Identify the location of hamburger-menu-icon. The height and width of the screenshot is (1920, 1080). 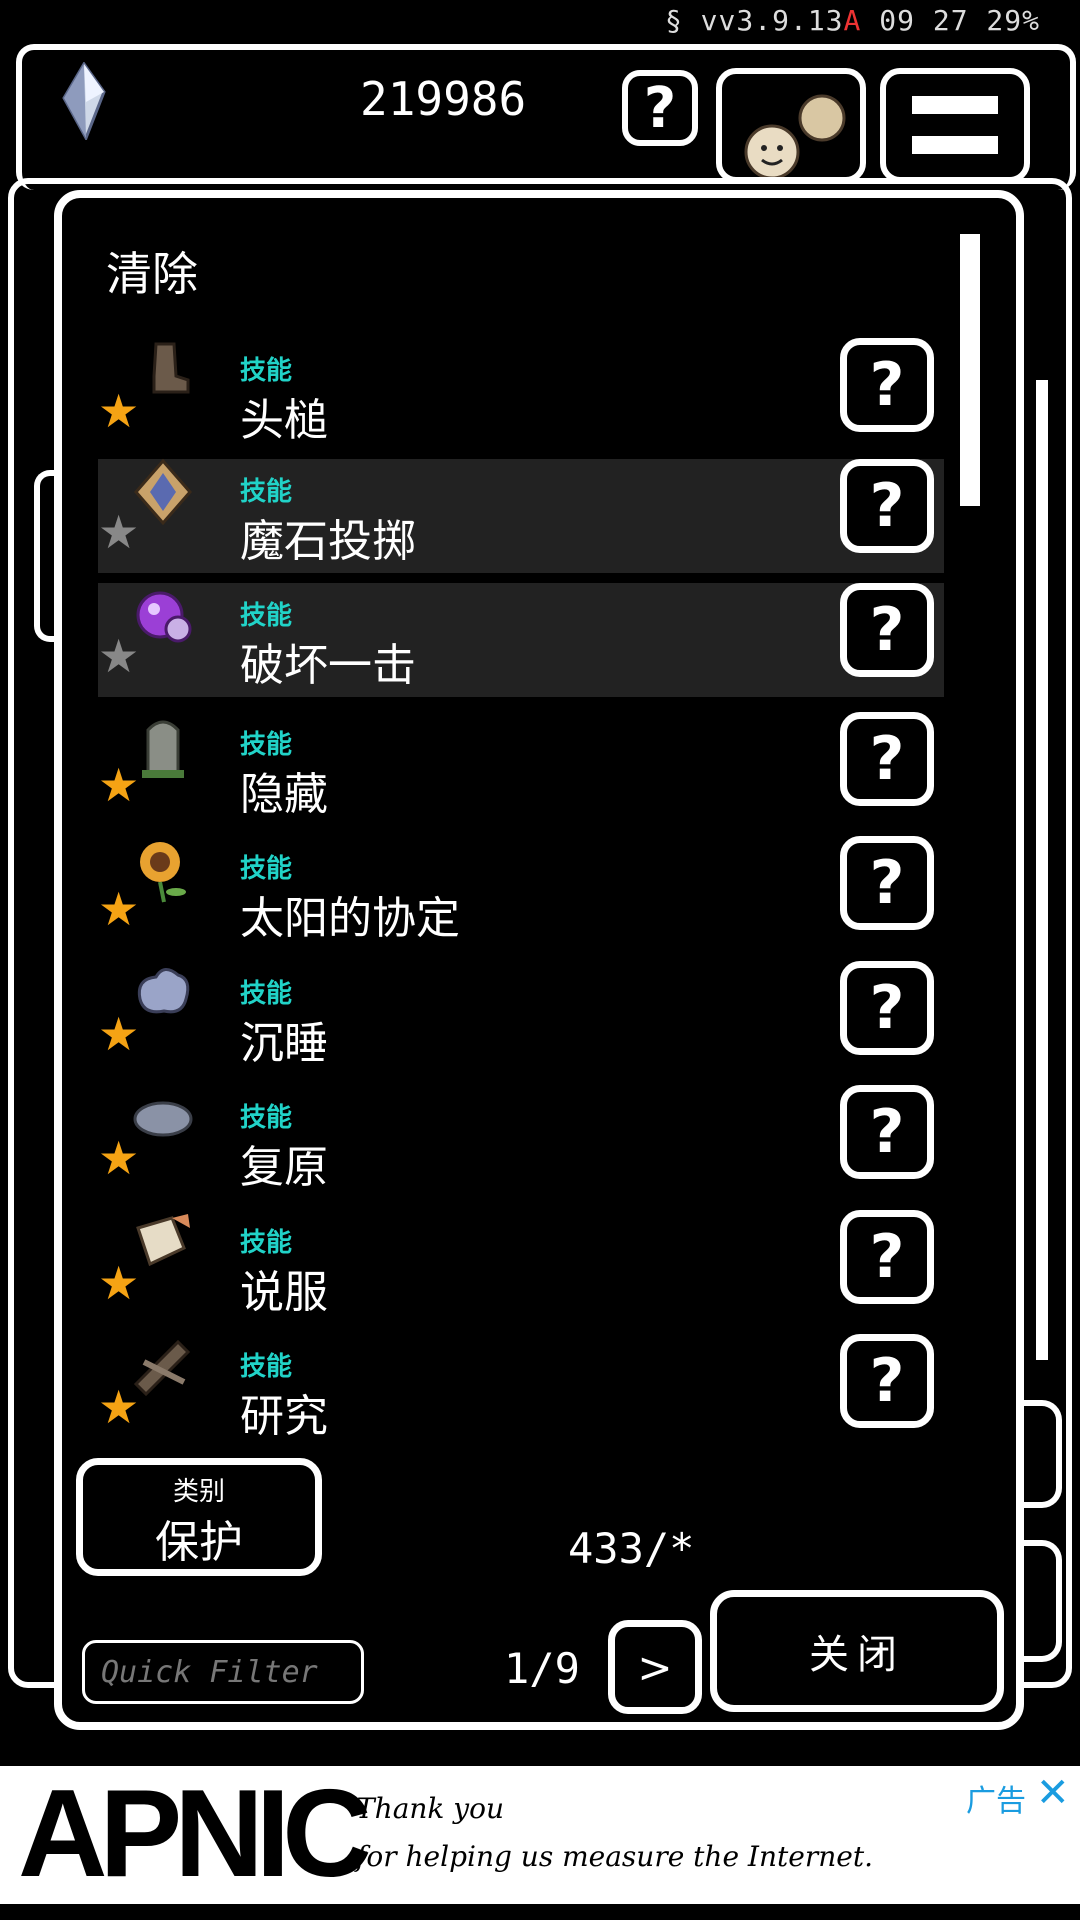
(955, 105).